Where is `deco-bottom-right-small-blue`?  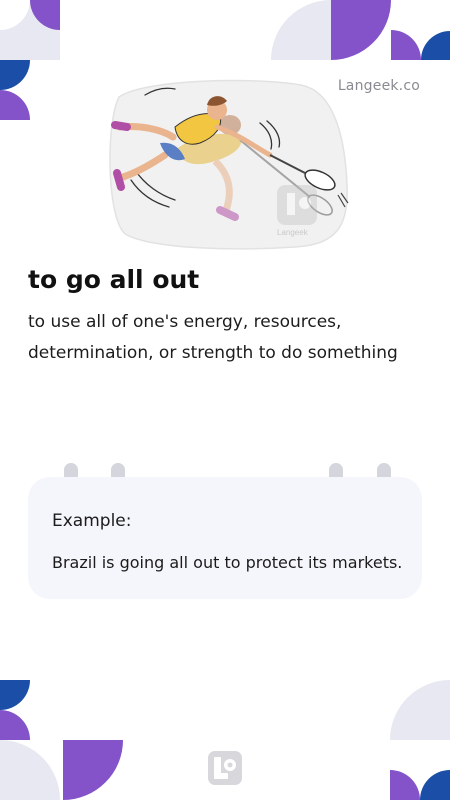 deco-bottom-right-small-blue is located at coordinates (435, 785).